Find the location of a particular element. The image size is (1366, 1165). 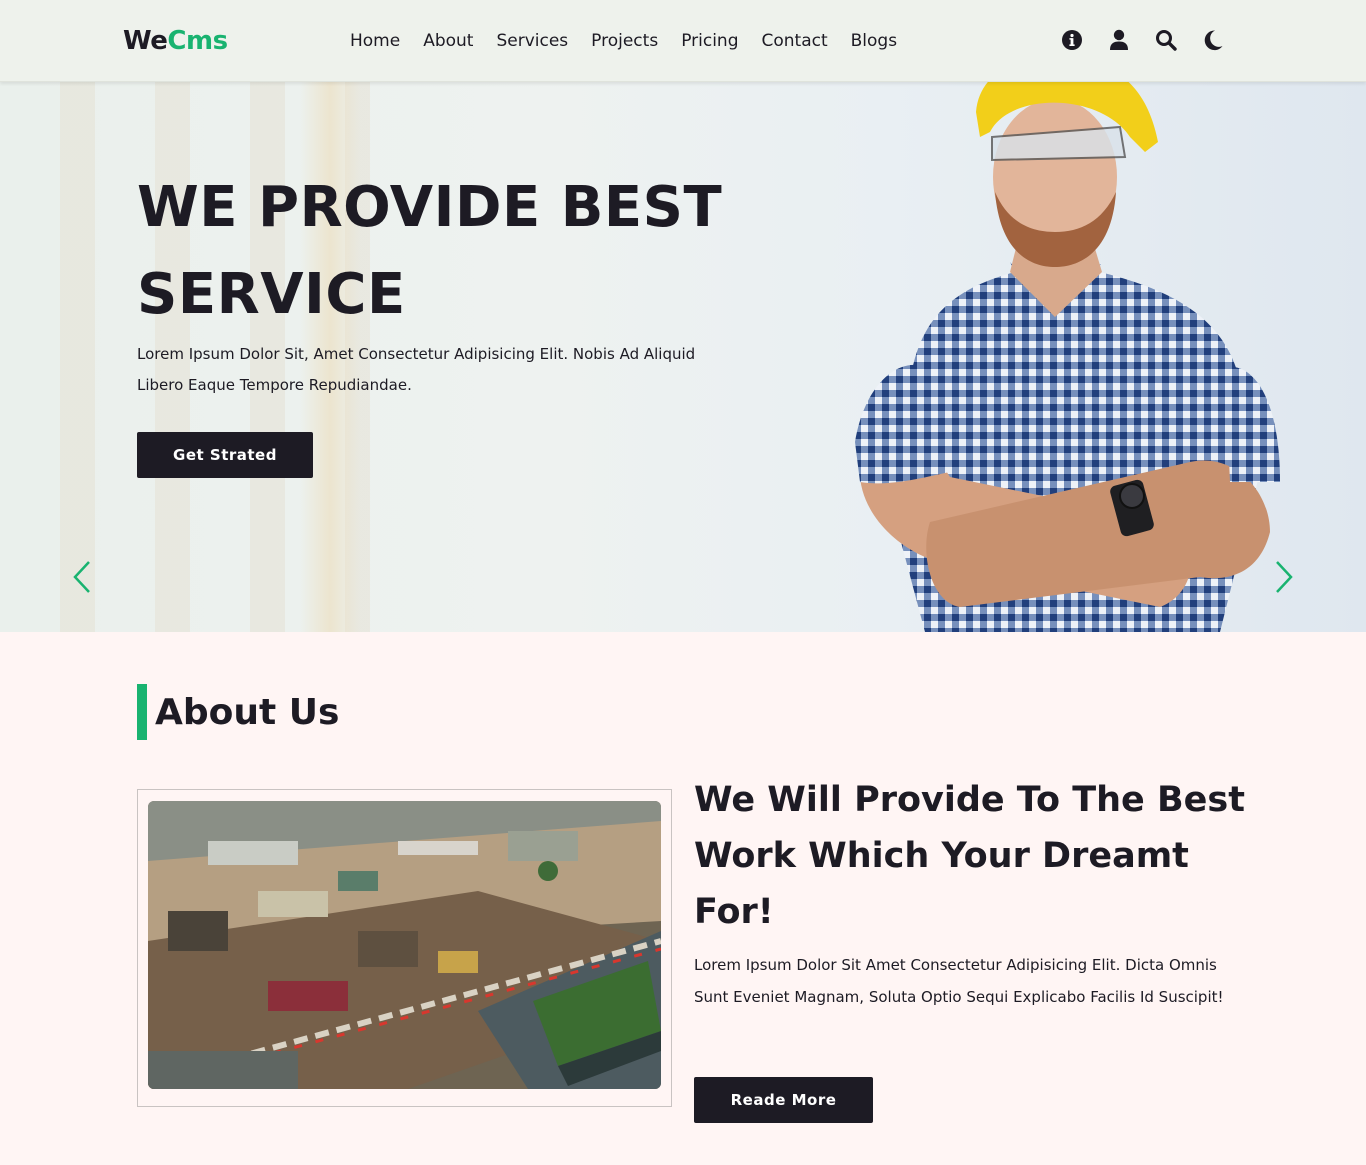

logo: WeCms is located at coordinates (175, 41).